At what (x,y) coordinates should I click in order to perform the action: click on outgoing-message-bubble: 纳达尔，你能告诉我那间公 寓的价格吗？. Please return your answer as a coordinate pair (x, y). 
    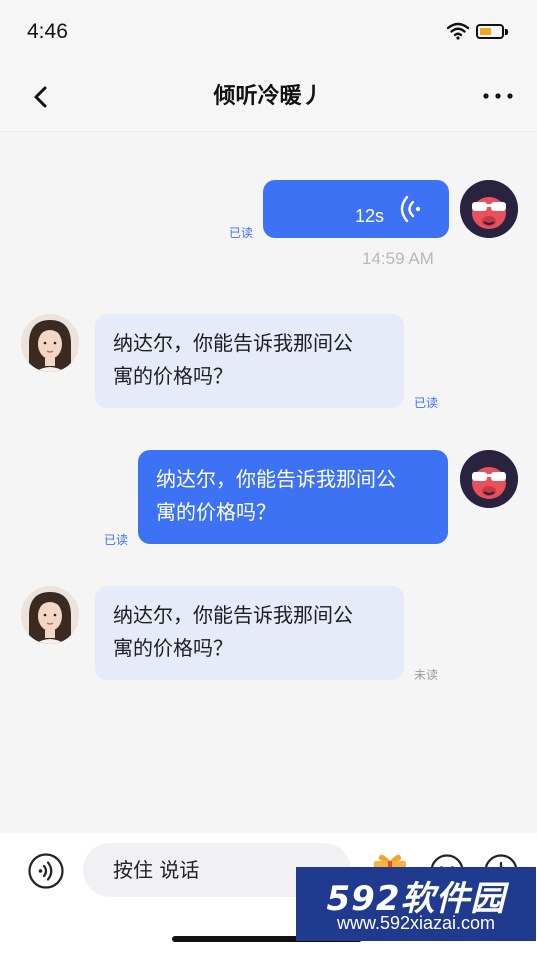
    Looking at the image, I should click on (293, 497).